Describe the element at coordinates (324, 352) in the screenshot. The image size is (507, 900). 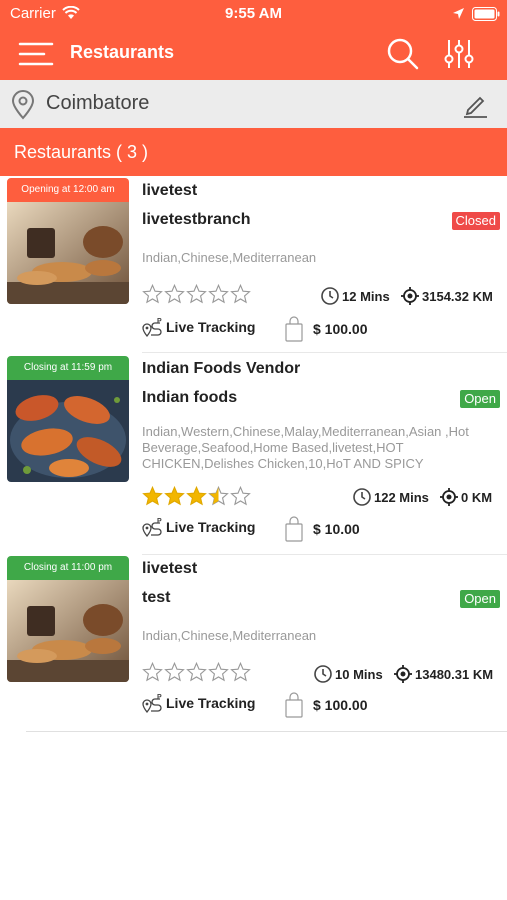
I see `card-divider` at that location.